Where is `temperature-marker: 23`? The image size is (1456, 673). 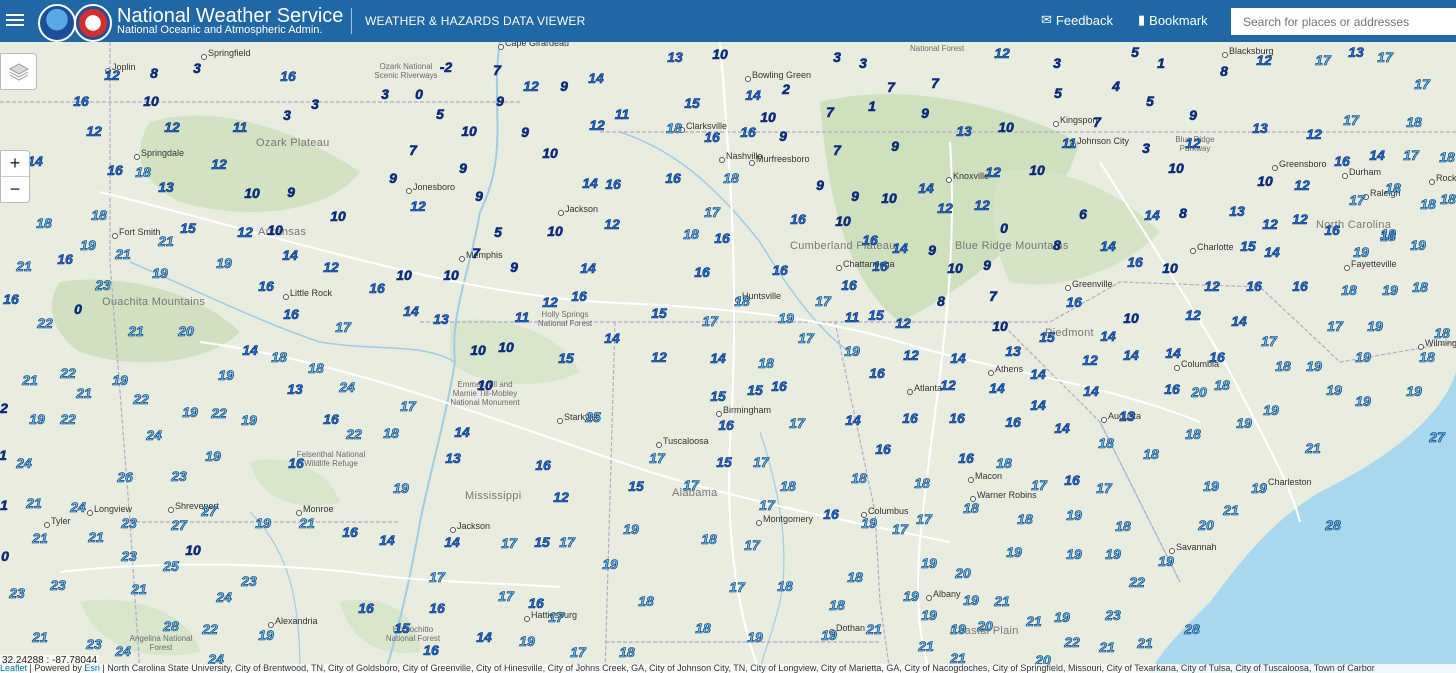 temperature-marker: 23 is located at coordinates (129, 556).